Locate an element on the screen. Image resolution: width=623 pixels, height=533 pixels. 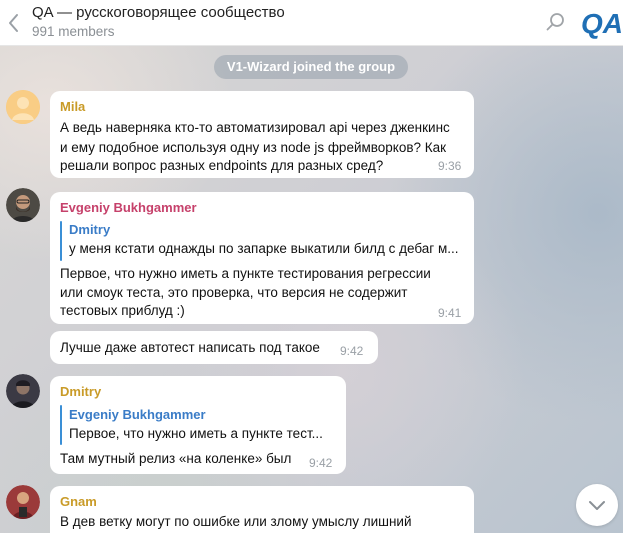
message-time: 9:41 is located at coordinates (450, 313).